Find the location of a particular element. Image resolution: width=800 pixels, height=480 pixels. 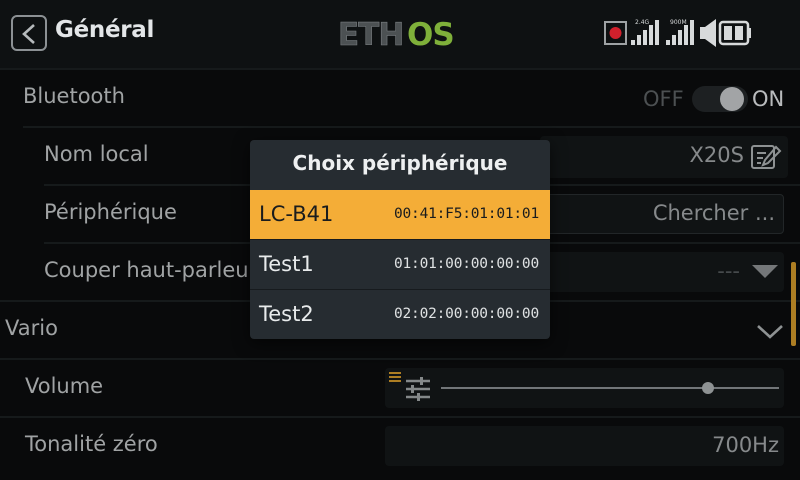

device-list-item: Test2 02:02:00:00:00:00 is located at coordinates (400, 314).